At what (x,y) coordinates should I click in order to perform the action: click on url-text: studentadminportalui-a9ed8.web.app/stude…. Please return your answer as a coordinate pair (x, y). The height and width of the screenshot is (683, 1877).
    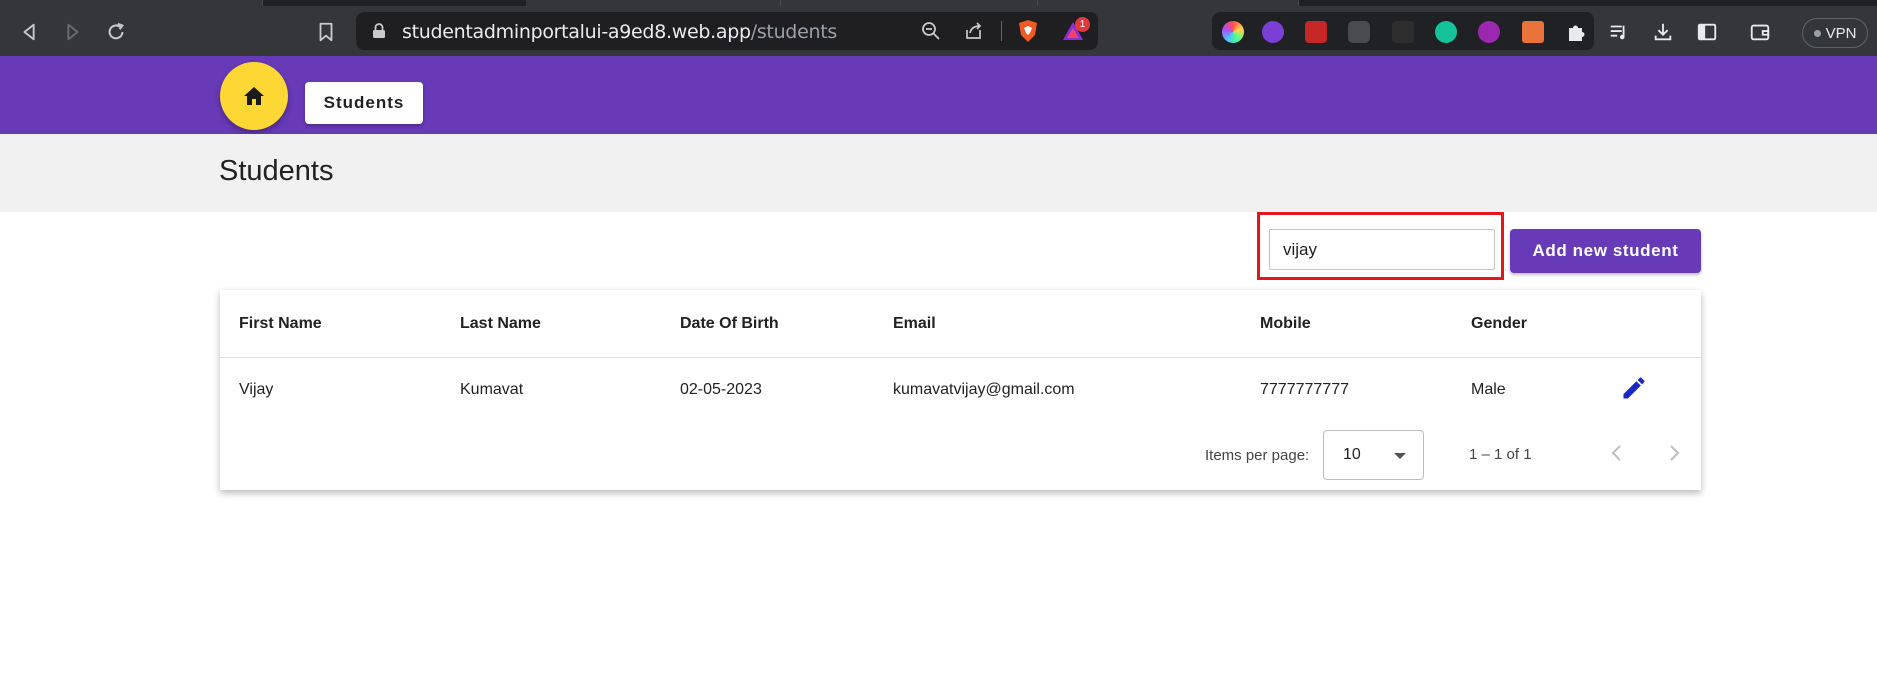
    Looking at the image, I should click on (619, 32).